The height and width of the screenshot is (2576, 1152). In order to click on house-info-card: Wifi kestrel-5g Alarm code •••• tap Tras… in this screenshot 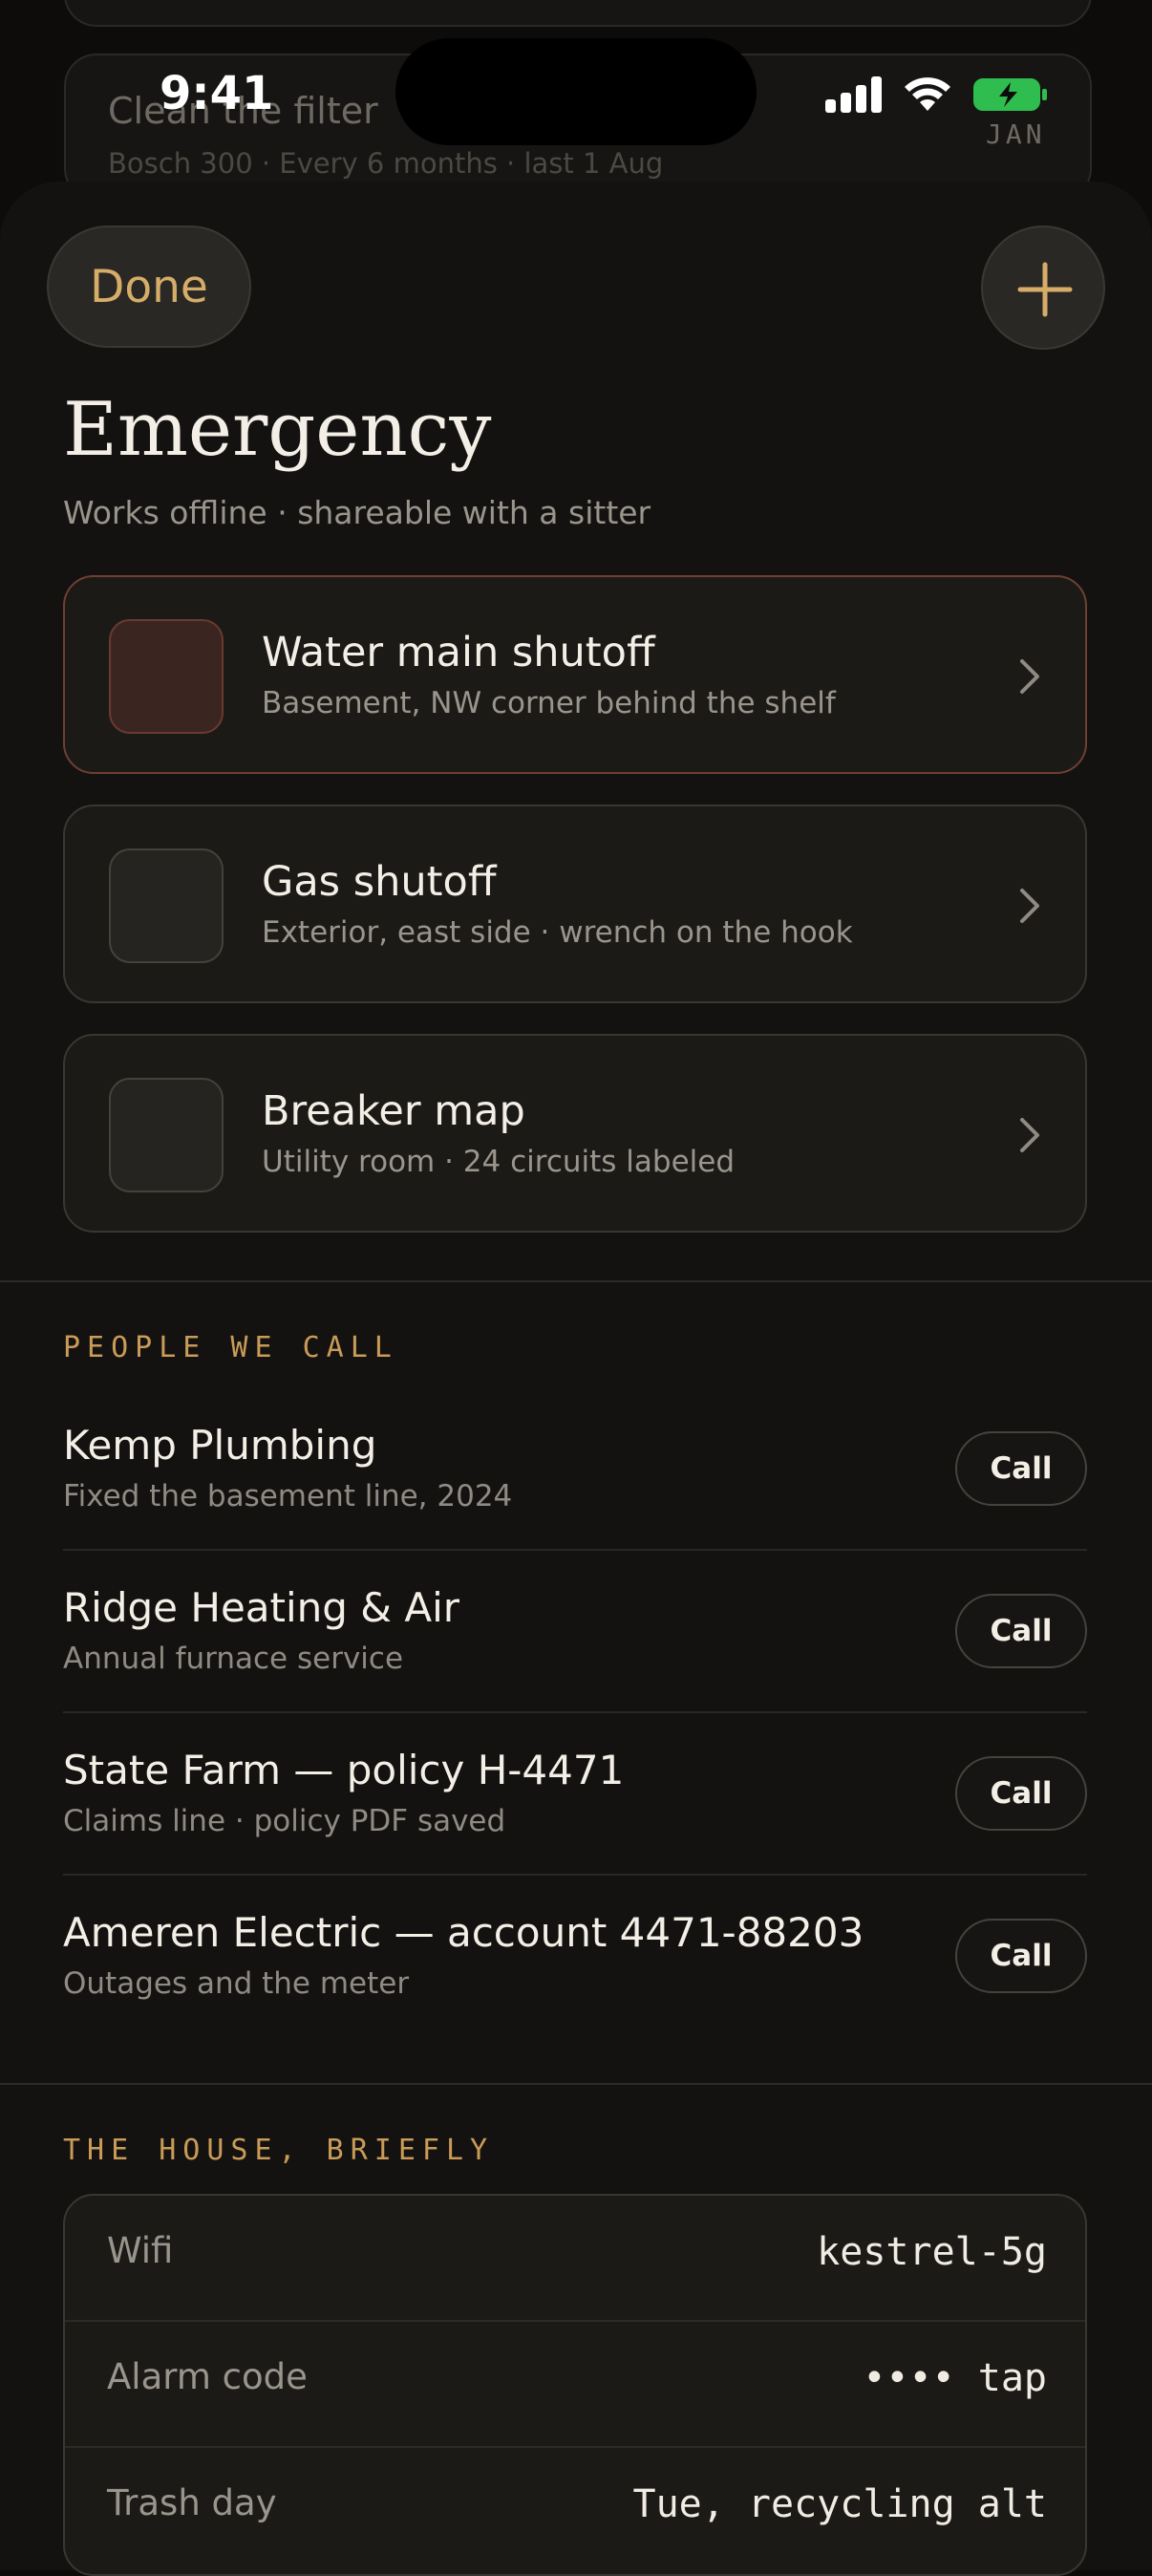, I will do `click(575, 2385)`.